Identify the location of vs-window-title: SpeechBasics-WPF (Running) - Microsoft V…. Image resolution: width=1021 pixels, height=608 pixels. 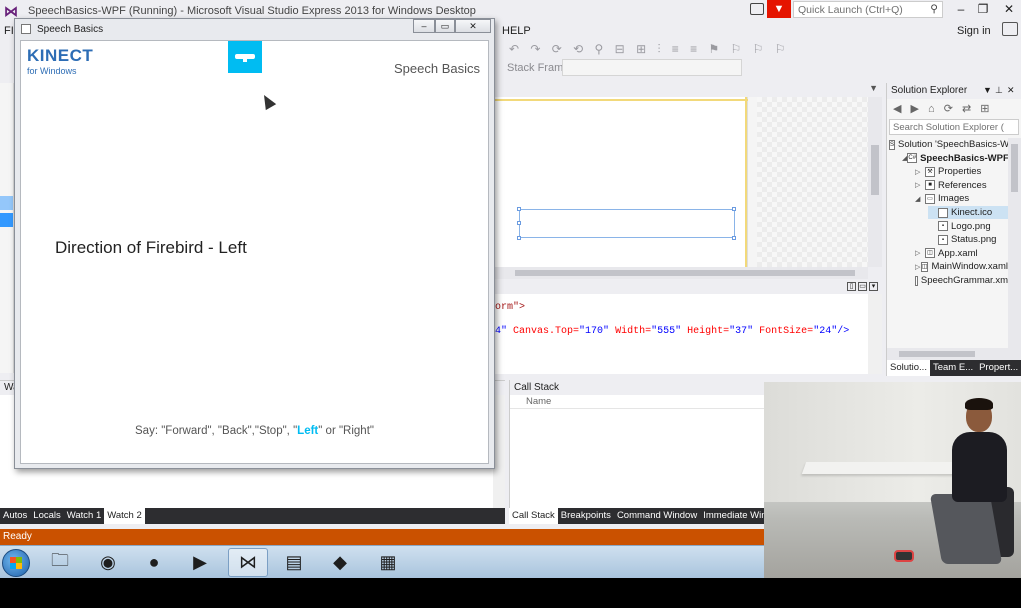
(252, 11).